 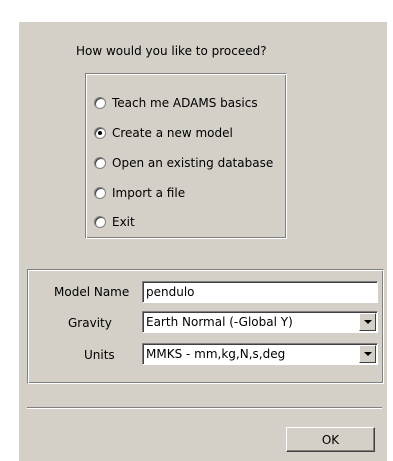 I want to click on option-label: Open an existing database, so click(x=193, y=163).